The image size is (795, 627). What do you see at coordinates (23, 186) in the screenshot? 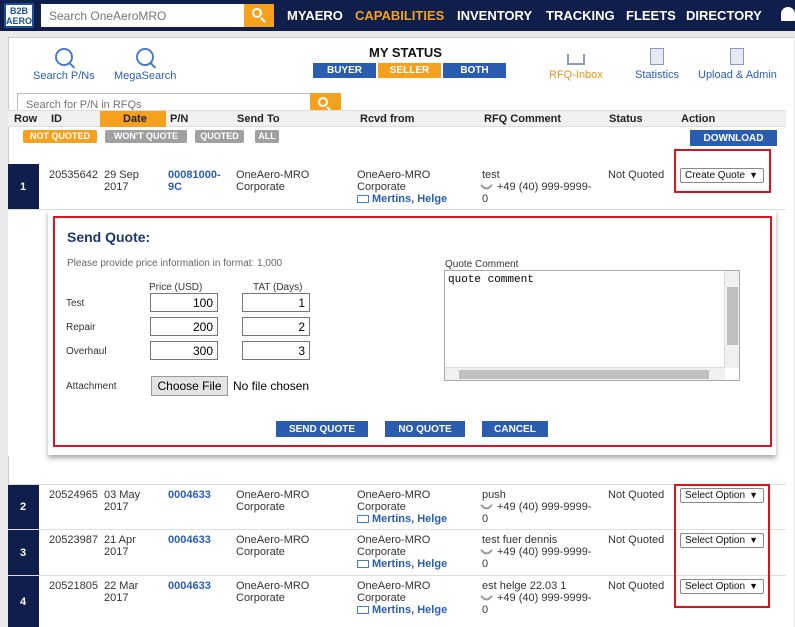
I see `row-number: 1` at bounding box center [23, 186].